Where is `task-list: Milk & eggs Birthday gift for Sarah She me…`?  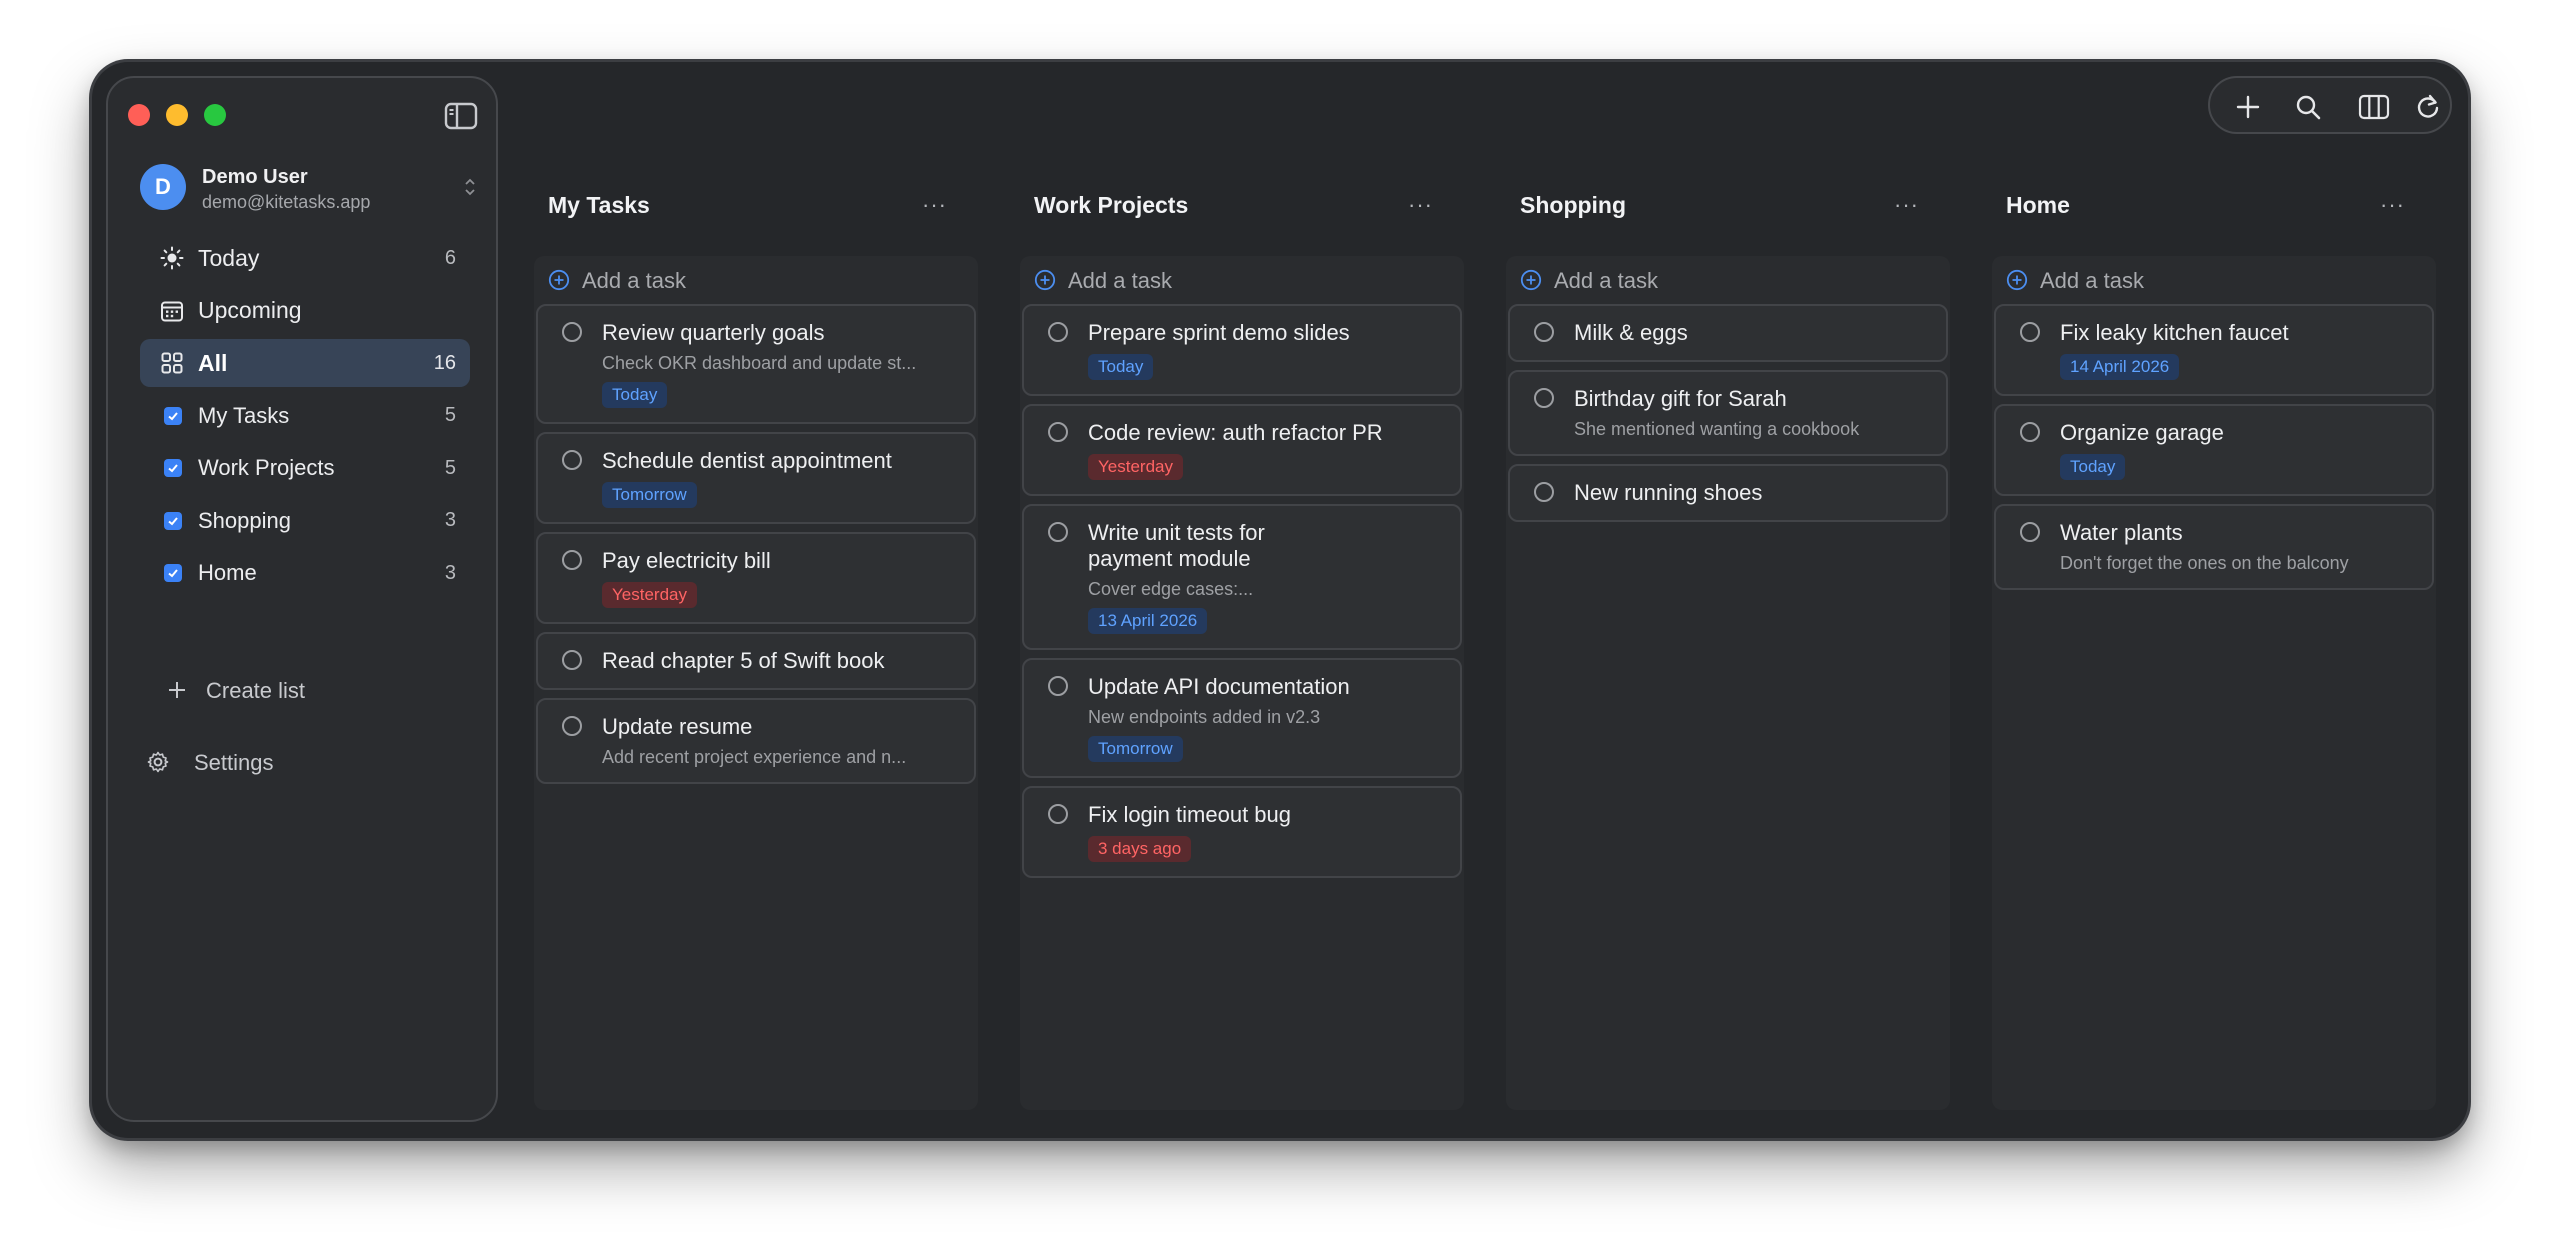
task-list: Milk & eggs Birthday gift for Sarah She me… is located at coordinates (1728, 417).